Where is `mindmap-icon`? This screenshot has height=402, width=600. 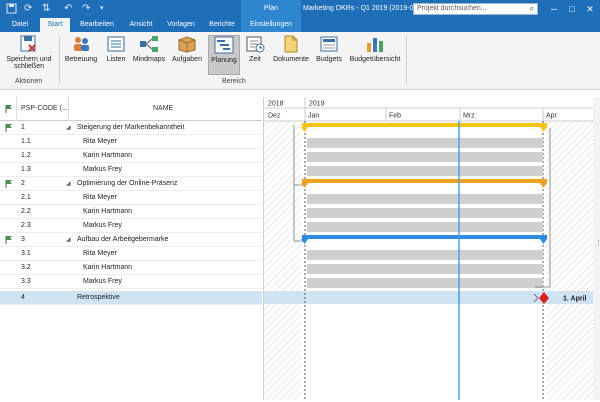 mindmap-icon is located at coordinates (149, 44).